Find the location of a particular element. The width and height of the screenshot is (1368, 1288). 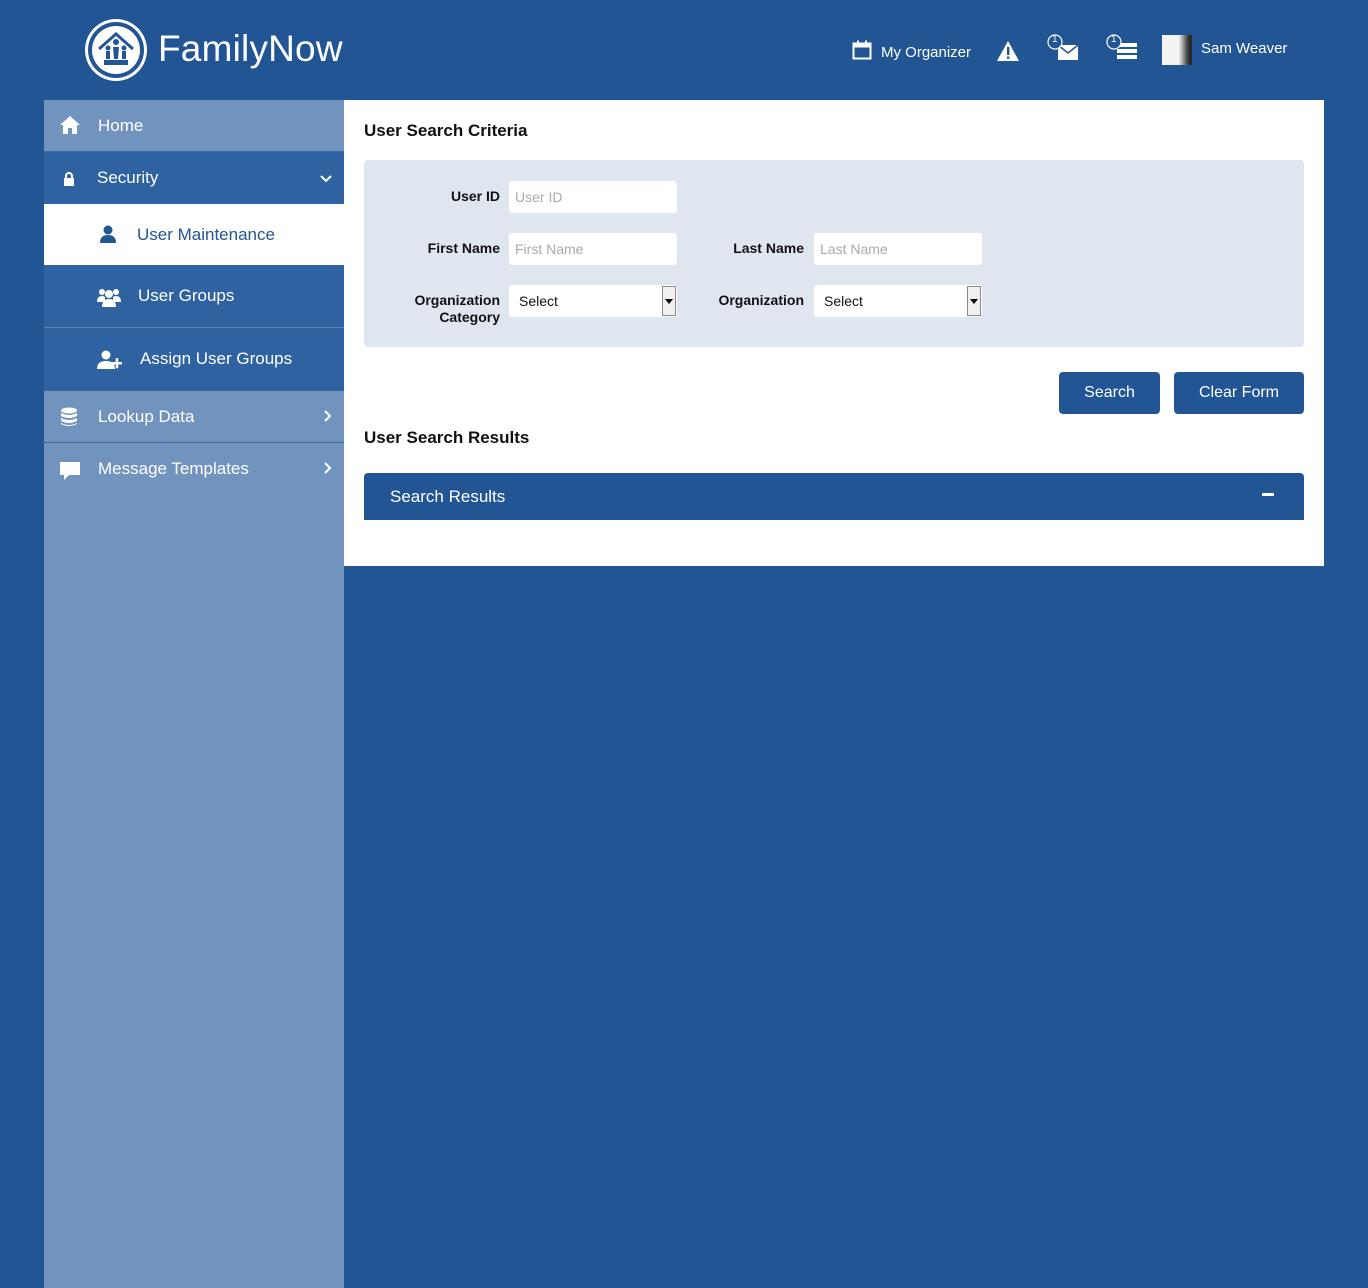

org-category-label-line1: Organization is located at coordinates (457, 300).